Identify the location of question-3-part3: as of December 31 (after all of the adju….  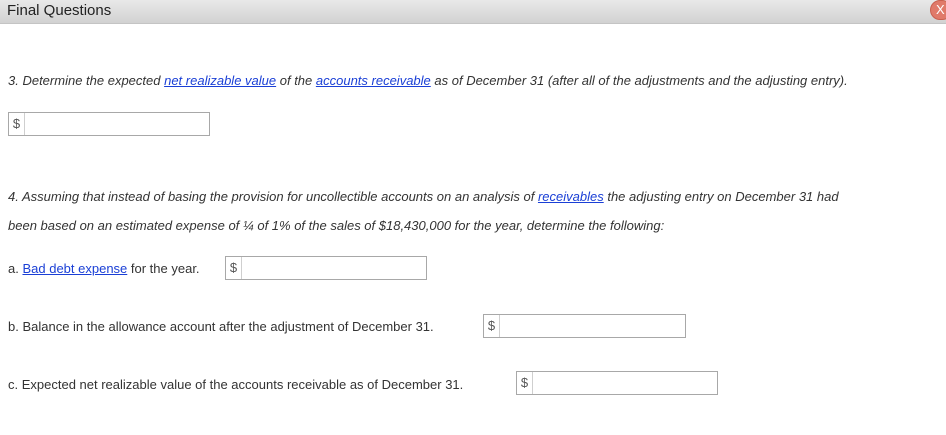
(639, 80).